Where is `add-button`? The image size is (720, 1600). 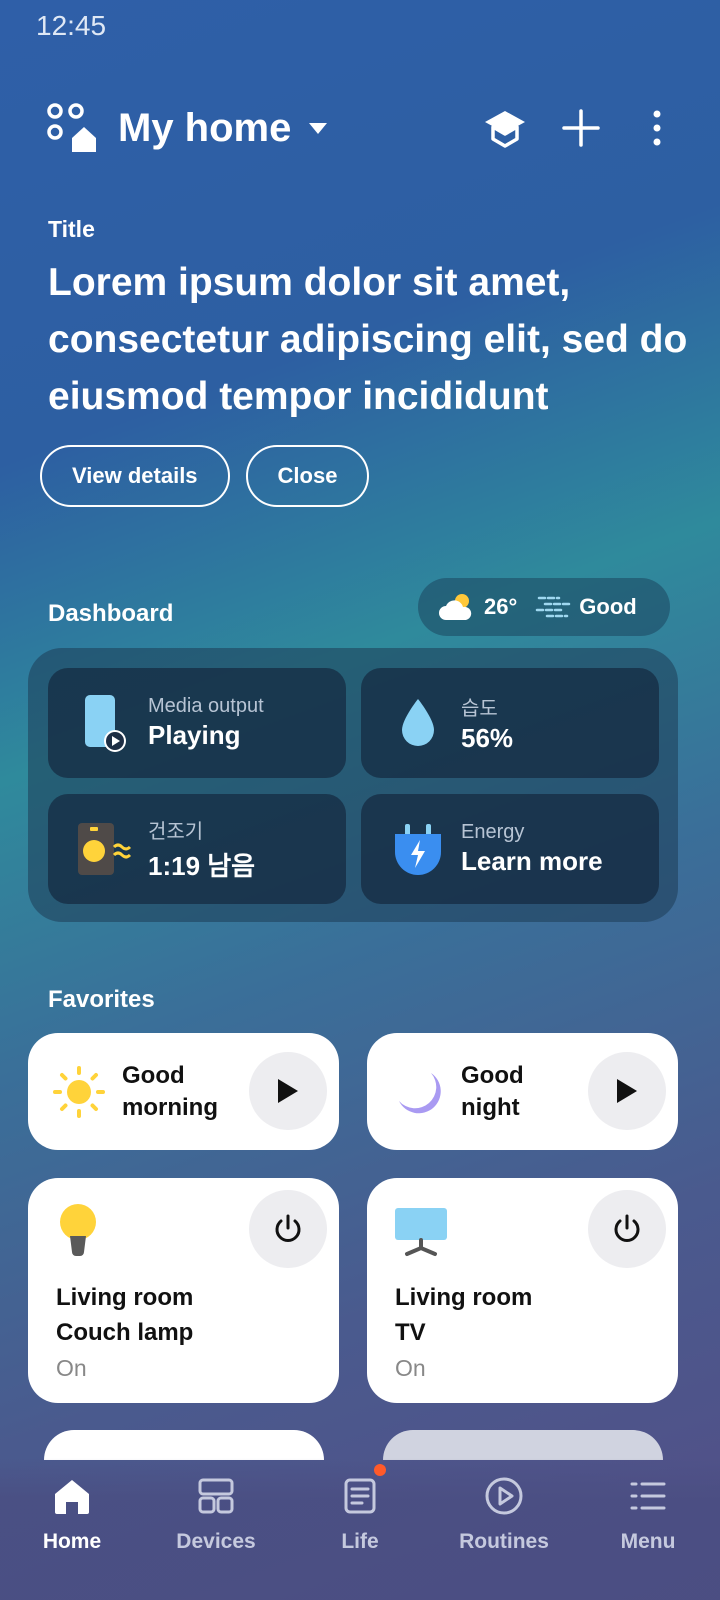
add-button is located at coordinates (581, 128).